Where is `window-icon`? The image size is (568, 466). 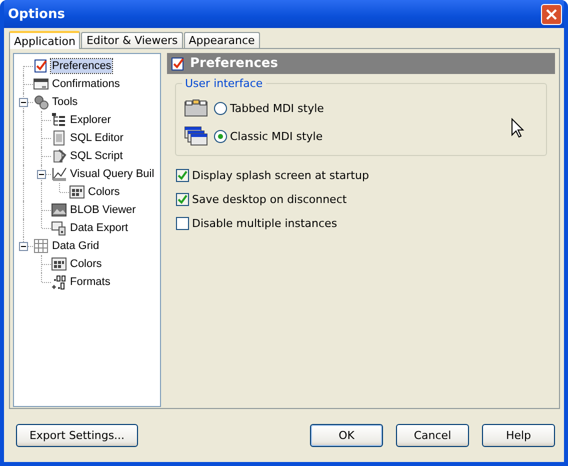 window-icon is located at coordinates (41, 84).